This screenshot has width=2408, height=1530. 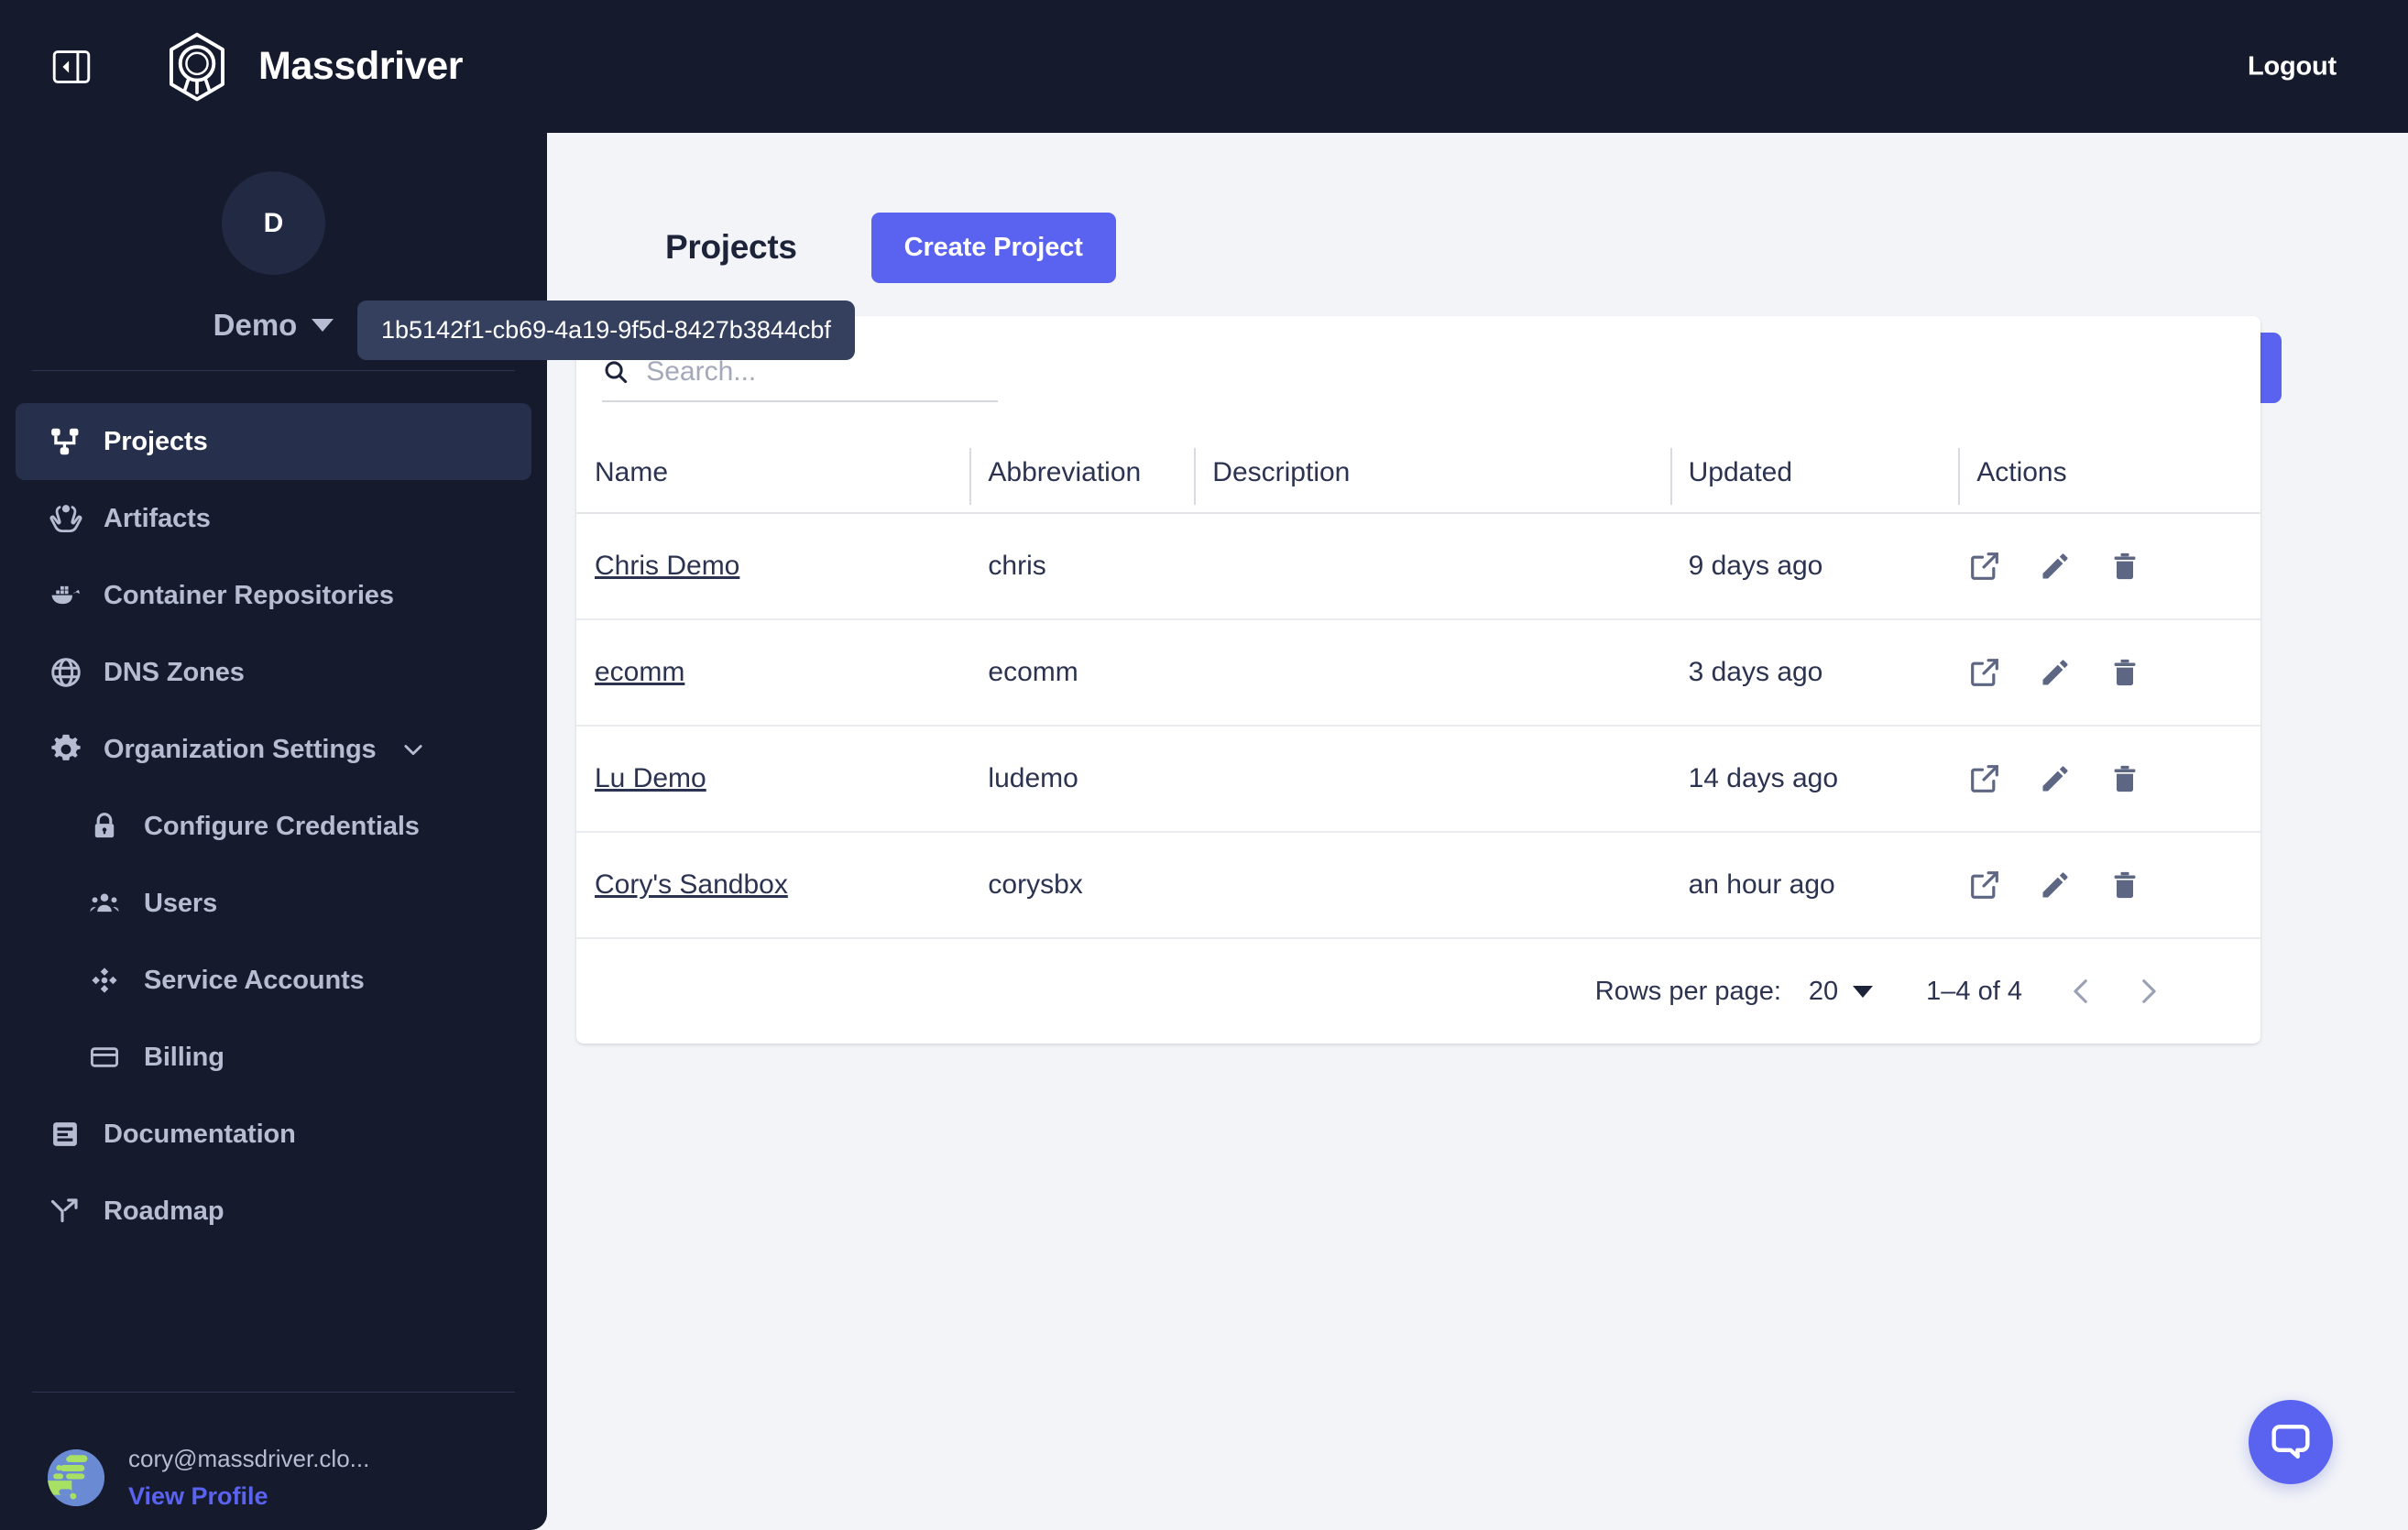 I want to click on user-identicon-avatar, so click(x=76, y=1477).